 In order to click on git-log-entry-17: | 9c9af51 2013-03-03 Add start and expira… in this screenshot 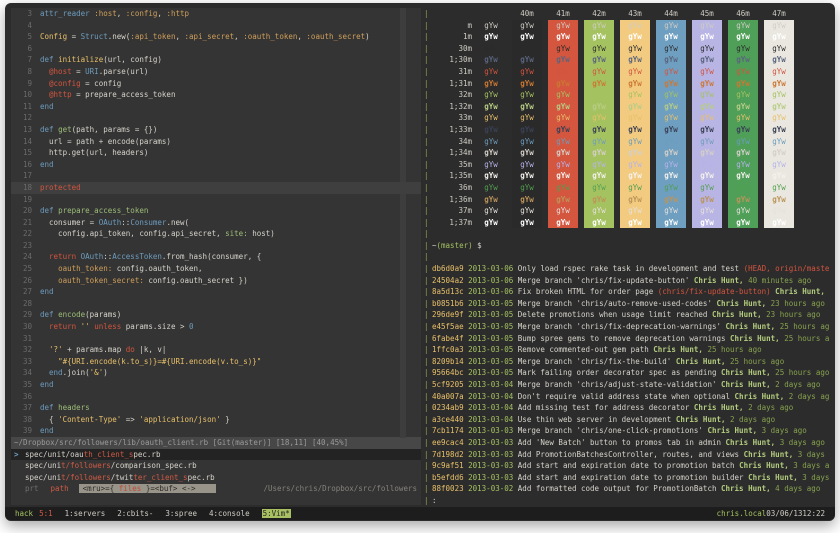, I will do `click(625, 466)`.